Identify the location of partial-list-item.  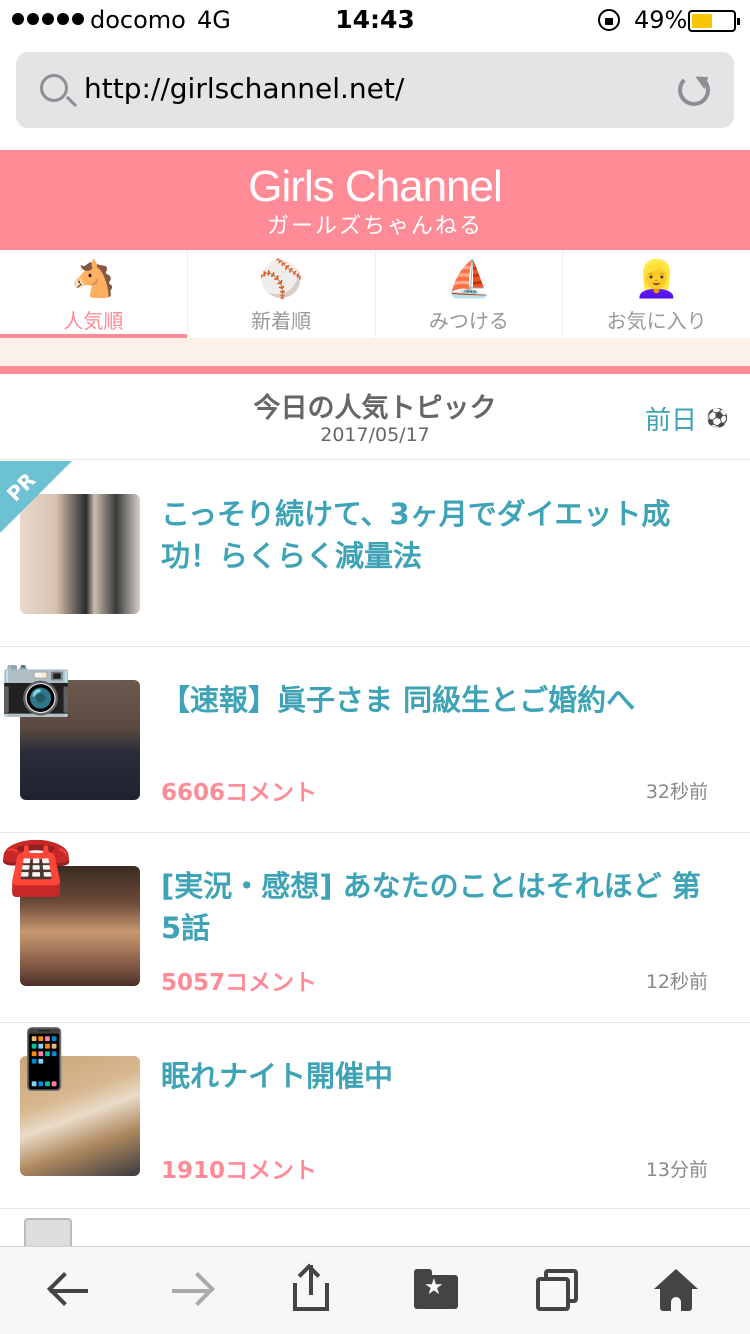
(48, 1232).